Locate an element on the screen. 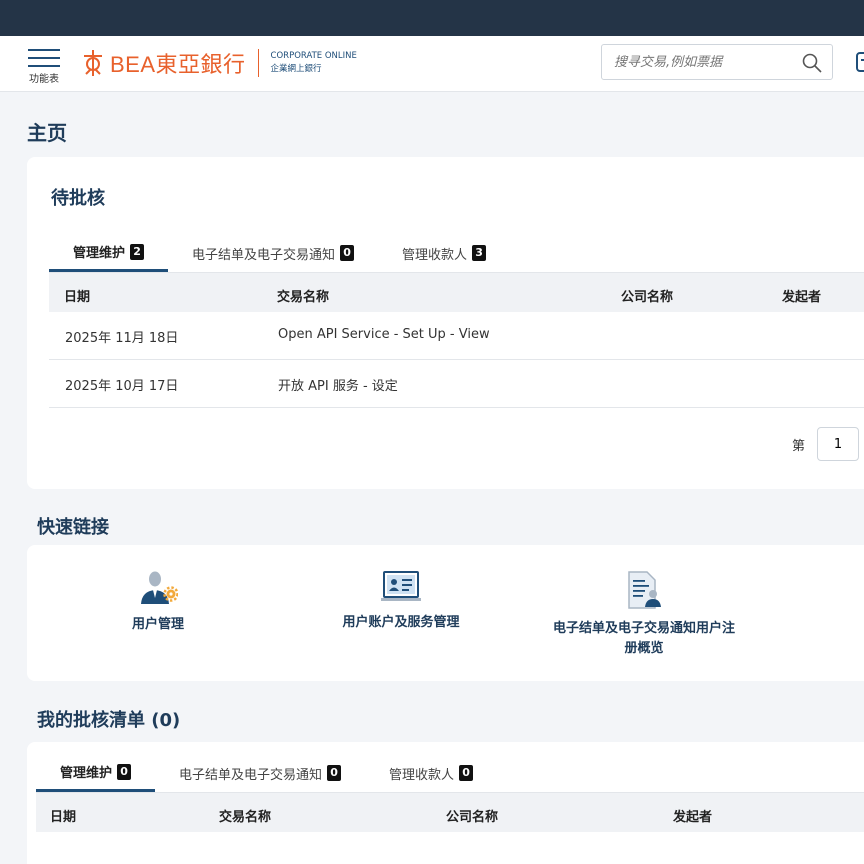 The width and height of the screenshot is (864, 864). quick-link-daily: 每日 is located at coordinates (828, 602).